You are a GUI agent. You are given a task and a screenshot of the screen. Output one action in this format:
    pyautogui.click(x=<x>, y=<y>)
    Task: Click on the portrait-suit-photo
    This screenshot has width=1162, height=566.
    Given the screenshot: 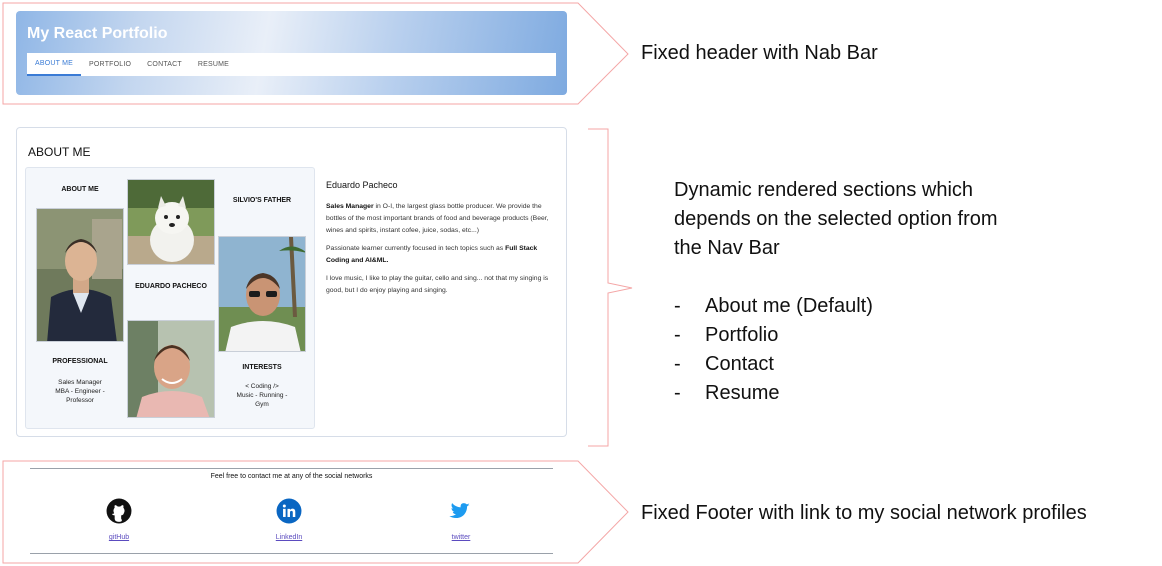 What is the action you would take?
    pyautogui.click(x=80, y=275)
    